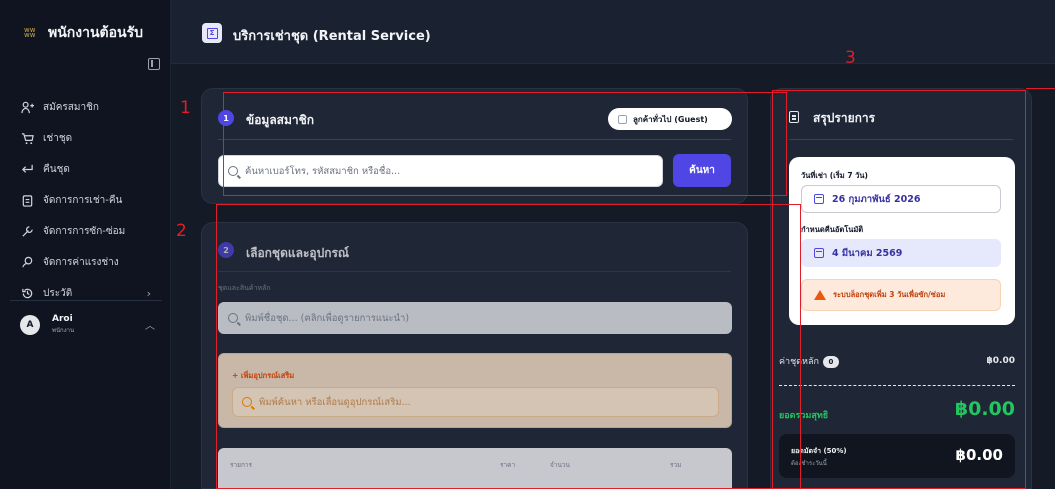 The width and height of the screenshot is (1055, 489). What do you see at coordinates (185, 108) in the screenshot?
I see `annotation-label-1: 1` at bounding box center [185, 108].